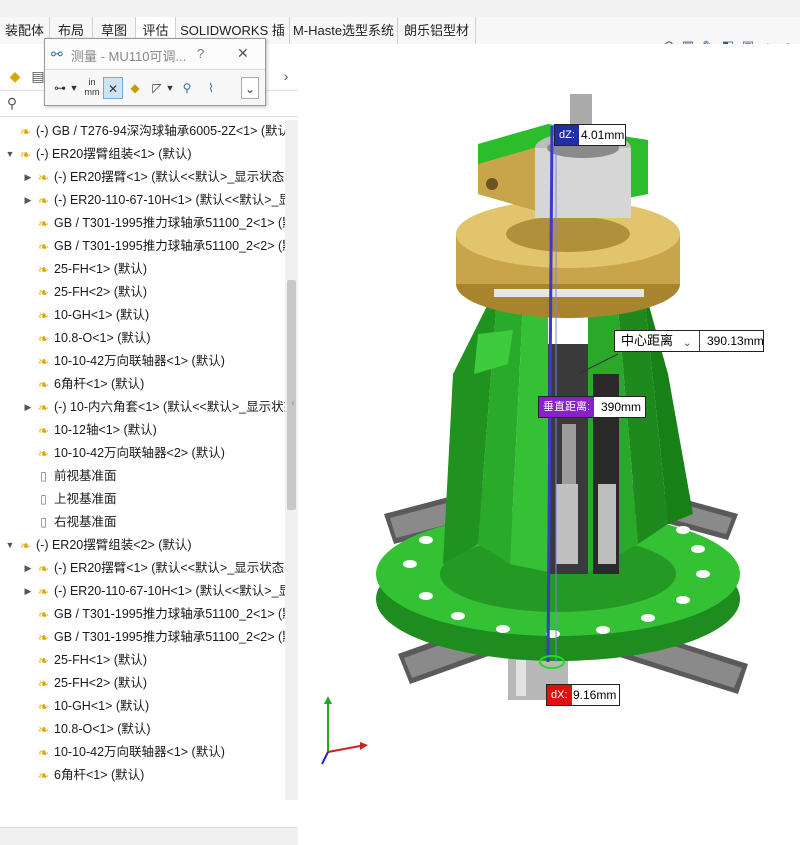 The height and width of the screenshot is (845, 800). Describe the element at coordinates (101, 660) in the screenshot. I see `tree-node-label: 25-FH<1> (默认)` at that location.